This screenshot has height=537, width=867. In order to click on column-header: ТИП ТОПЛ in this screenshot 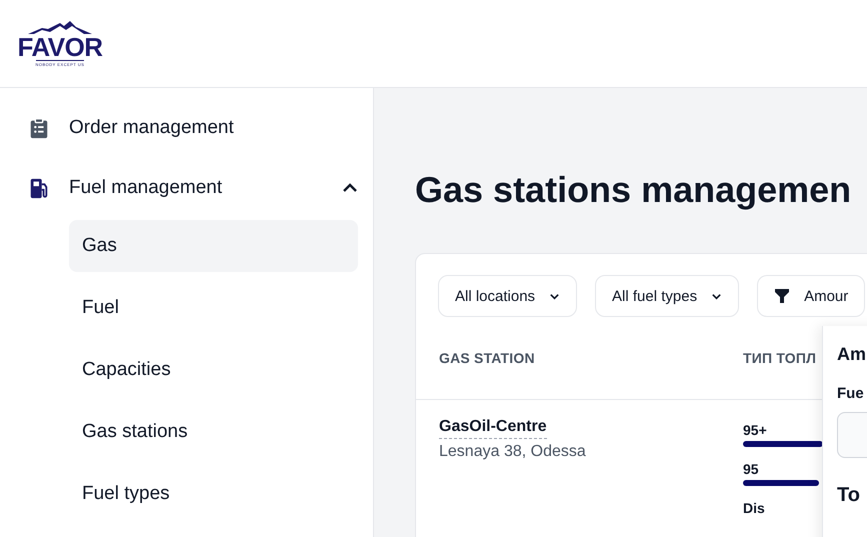, I will do `click(779, 358)`.